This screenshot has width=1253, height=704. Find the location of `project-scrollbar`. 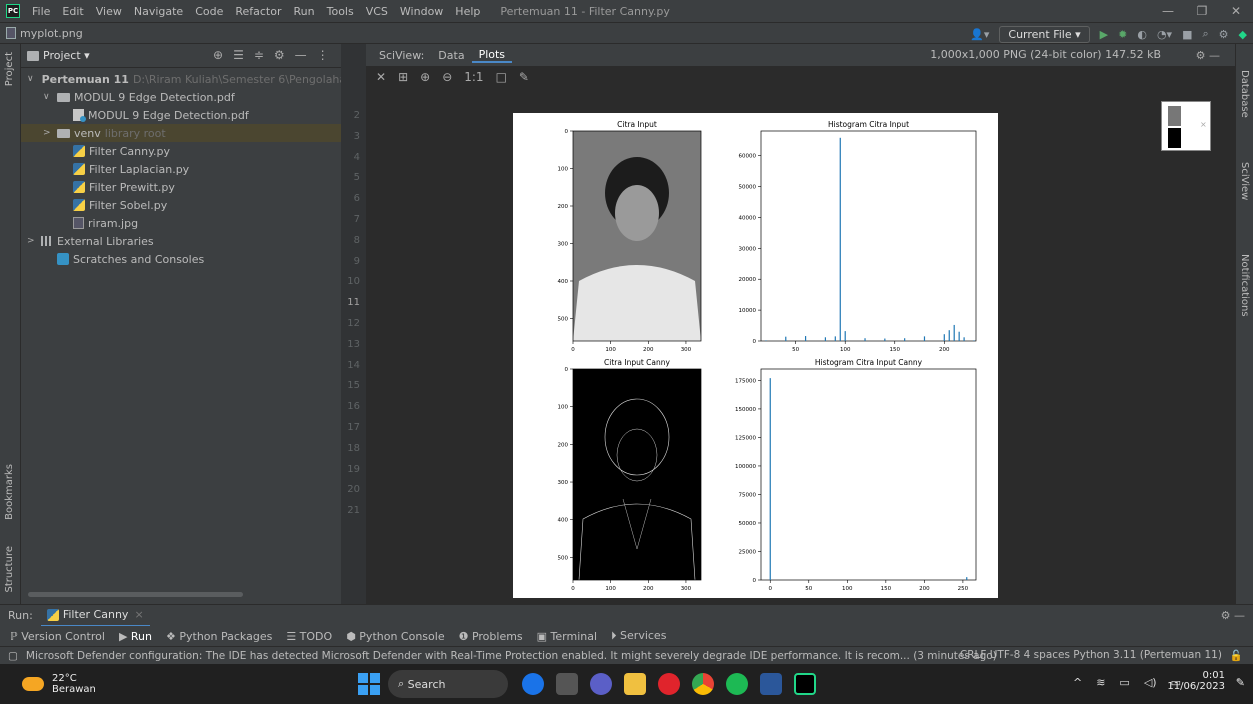

project-scrollbar is located at coordinates (135, 594).